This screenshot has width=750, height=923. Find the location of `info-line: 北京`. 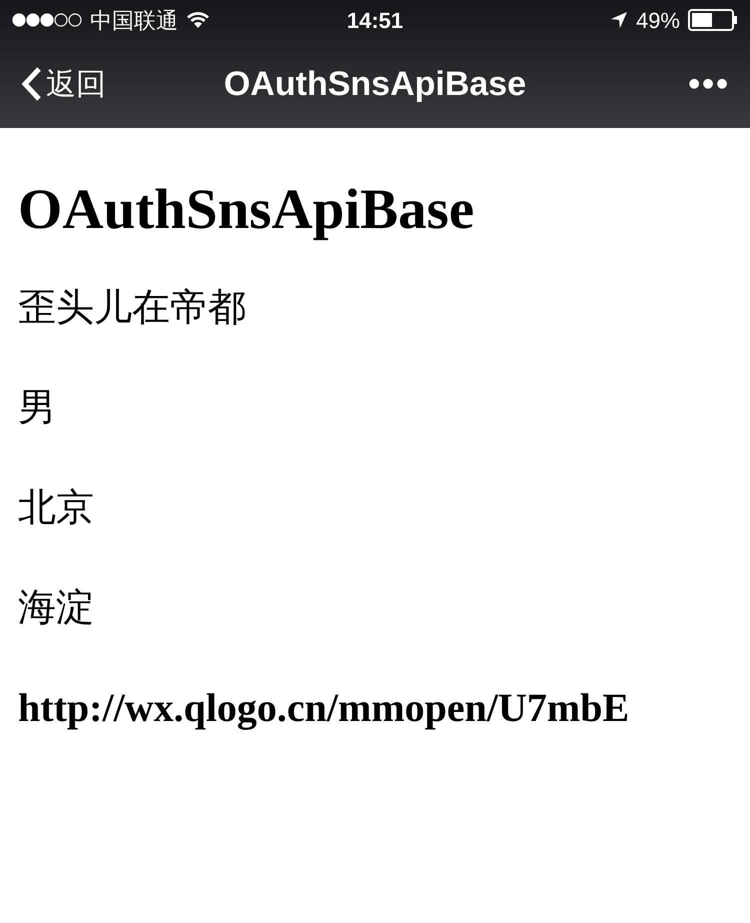

info-line: 北京 is located at coordinates (56, 508).